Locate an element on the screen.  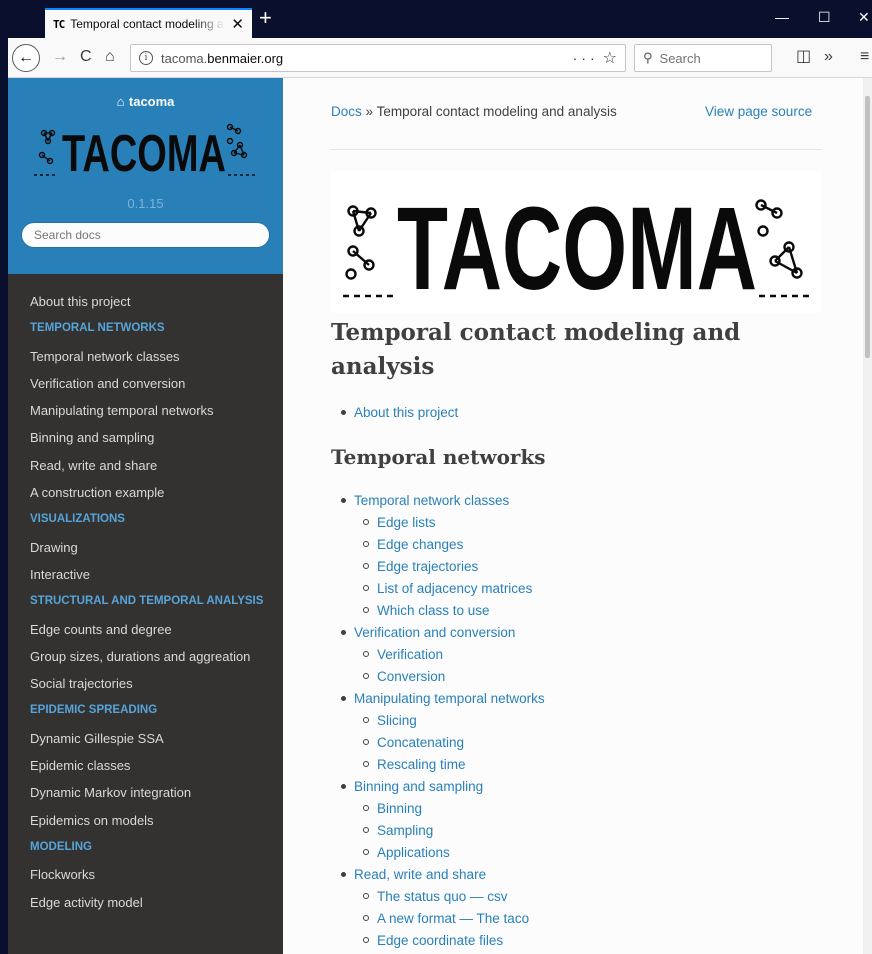
site-info-icon: i is located at coordinates (146, 58).